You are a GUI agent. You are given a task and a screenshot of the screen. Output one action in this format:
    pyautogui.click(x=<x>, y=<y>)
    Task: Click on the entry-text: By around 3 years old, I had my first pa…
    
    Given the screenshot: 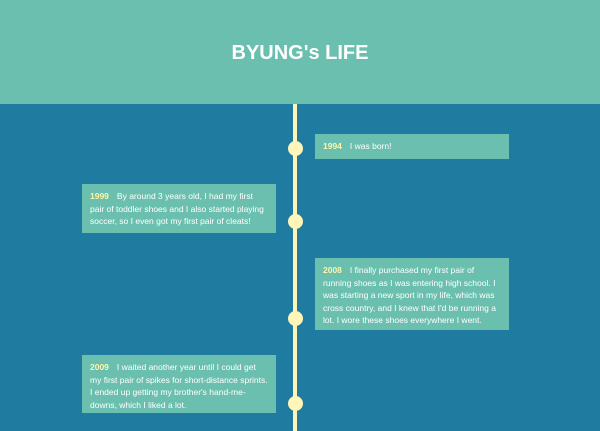 What is the action you would take?
    pyautogui.click(x=177, y=208)
    